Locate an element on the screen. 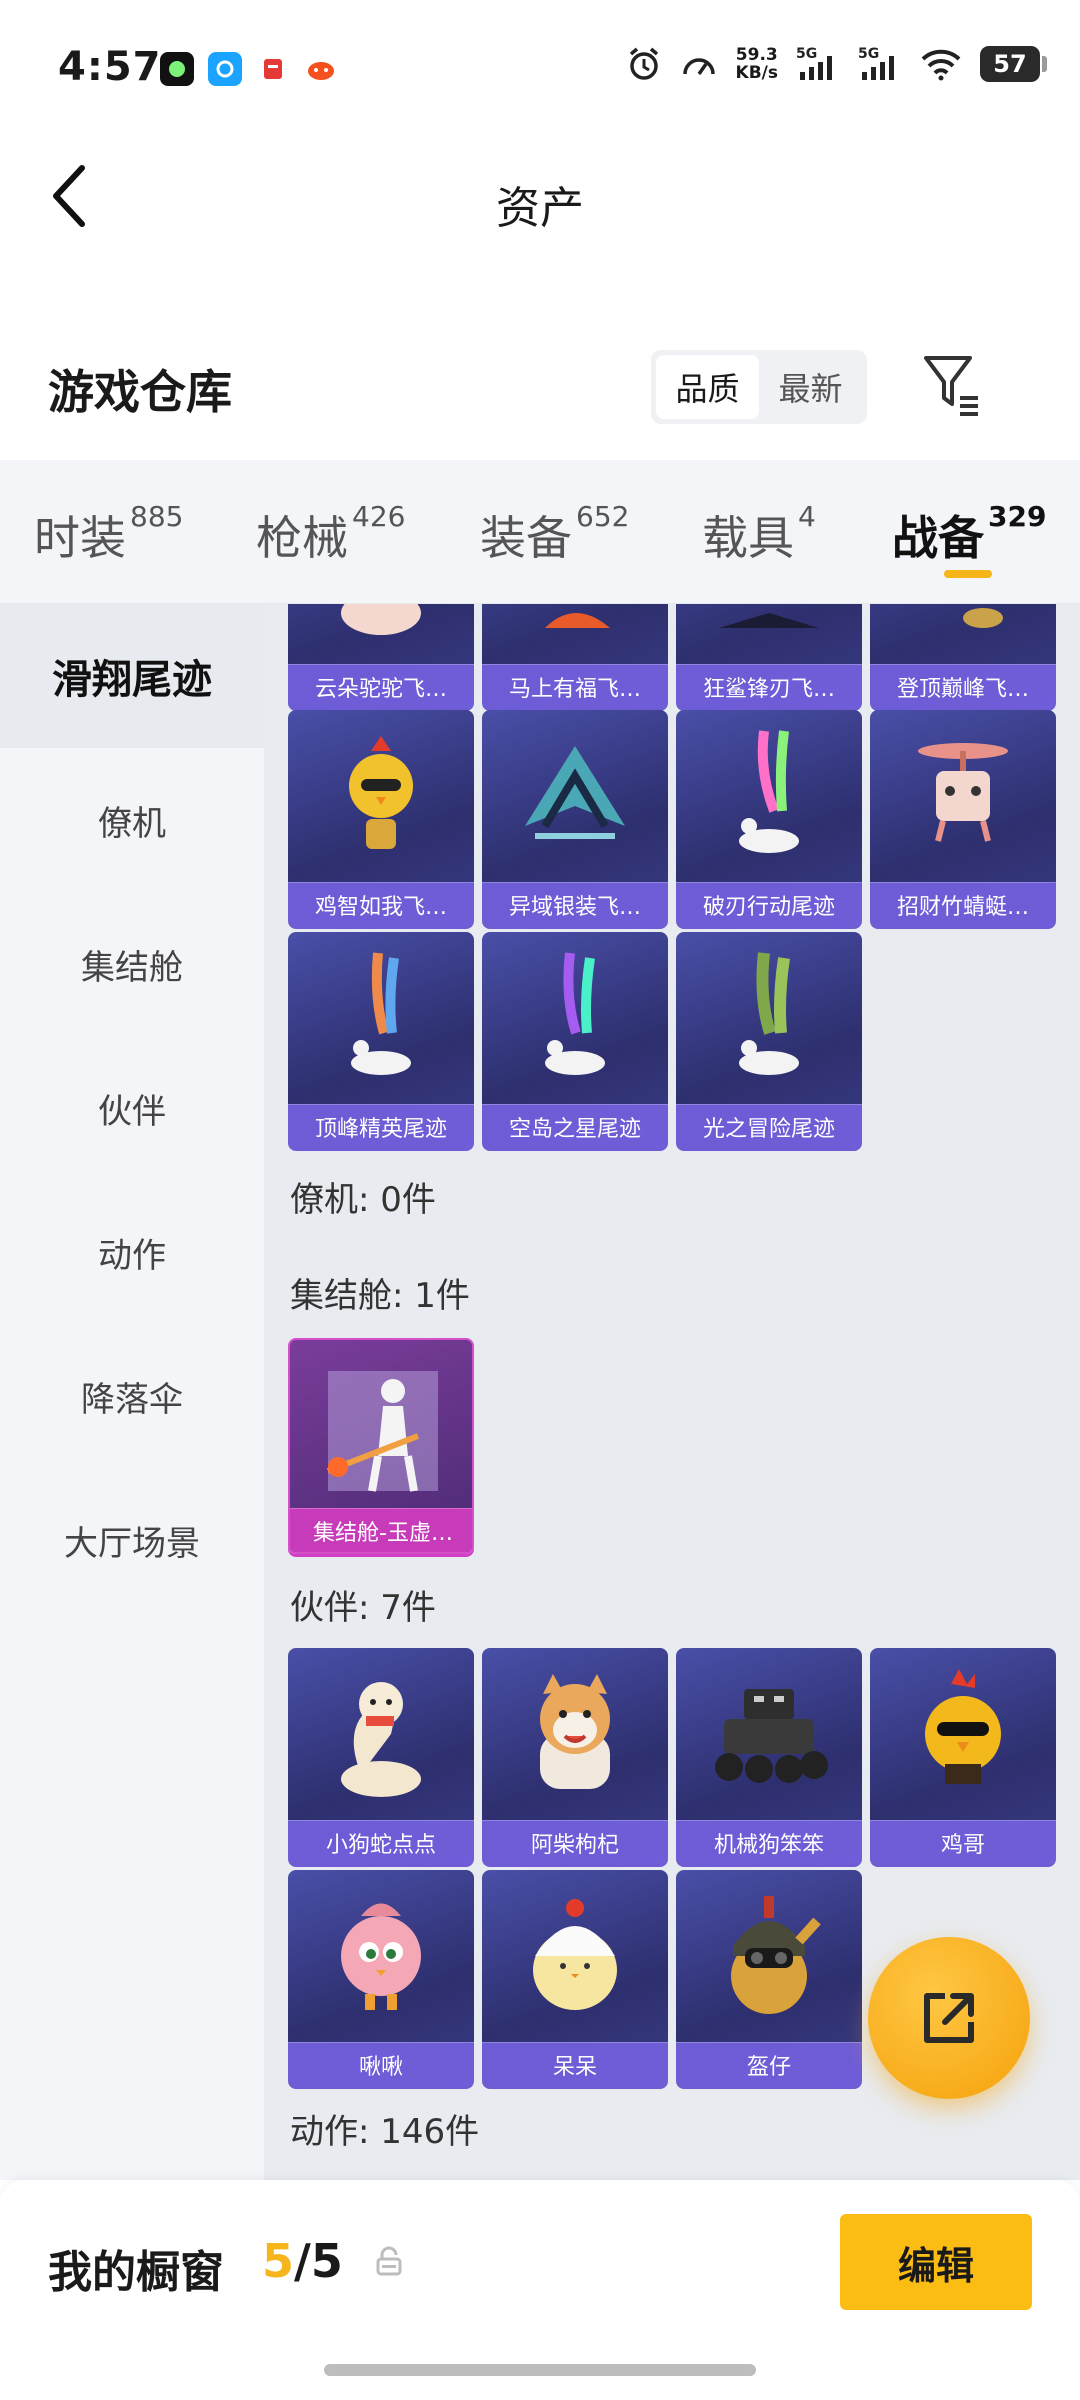  share-icon is located at coordinates (949, 2018).